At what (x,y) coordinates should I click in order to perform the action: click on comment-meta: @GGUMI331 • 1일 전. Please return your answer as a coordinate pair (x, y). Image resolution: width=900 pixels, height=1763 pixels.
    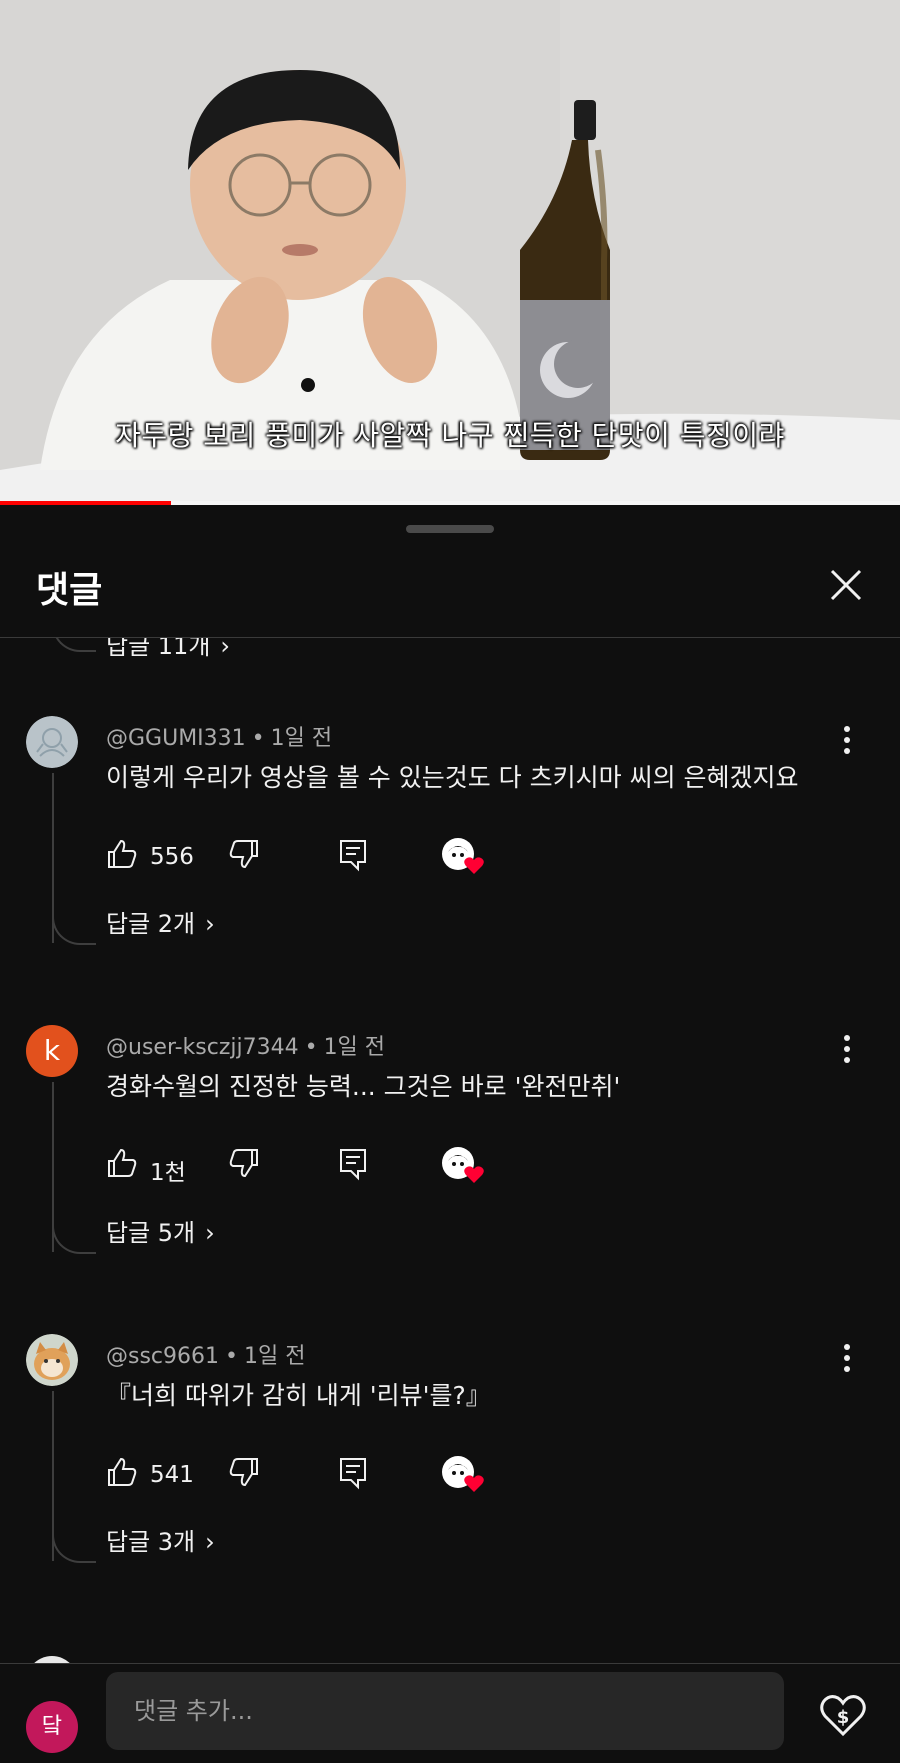
    Looking at the image, I should click on (219, 738).